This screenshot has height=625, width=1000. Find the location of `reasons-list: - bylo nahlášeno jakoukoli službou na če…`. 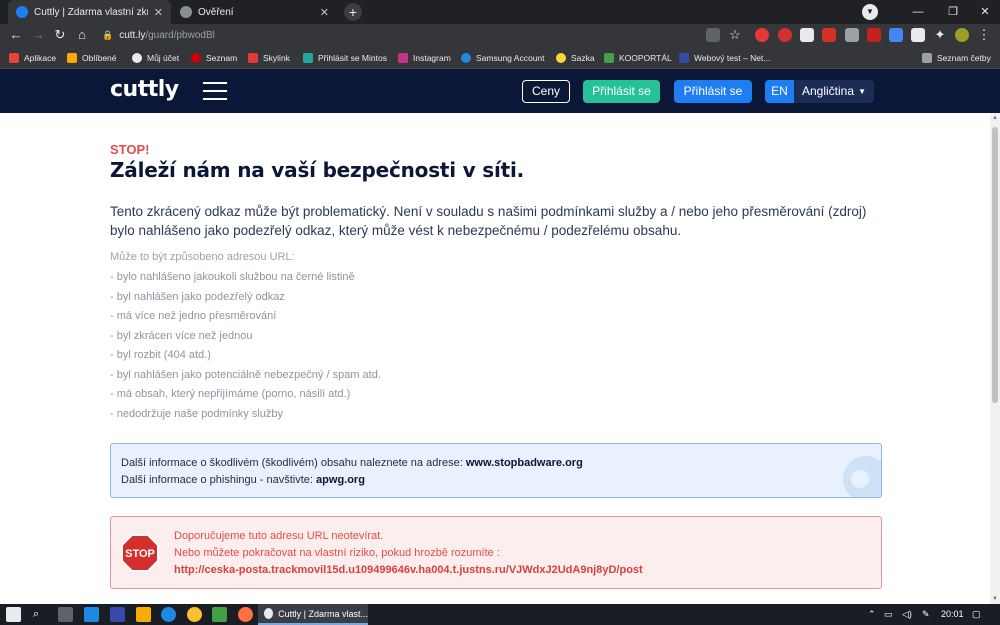

reasons-list: - bylo nahlášeno jakoukoli službou na če… is located at coordinates (245, 349).